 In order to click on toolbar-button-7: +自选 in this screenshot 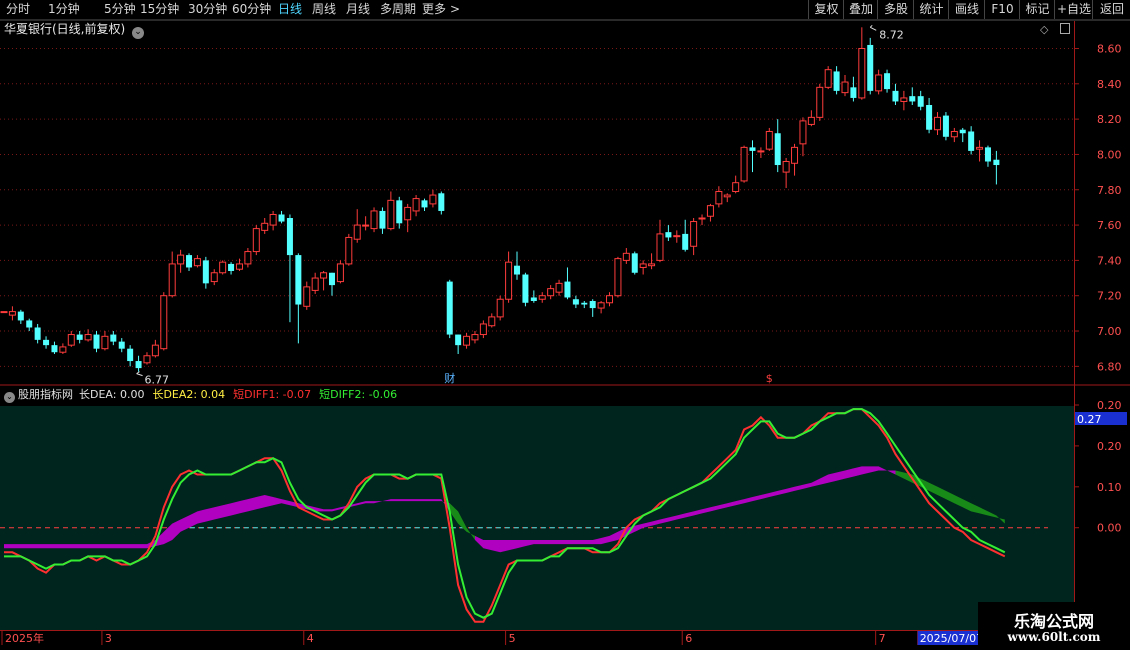, I will do `click(1073, 9)`.